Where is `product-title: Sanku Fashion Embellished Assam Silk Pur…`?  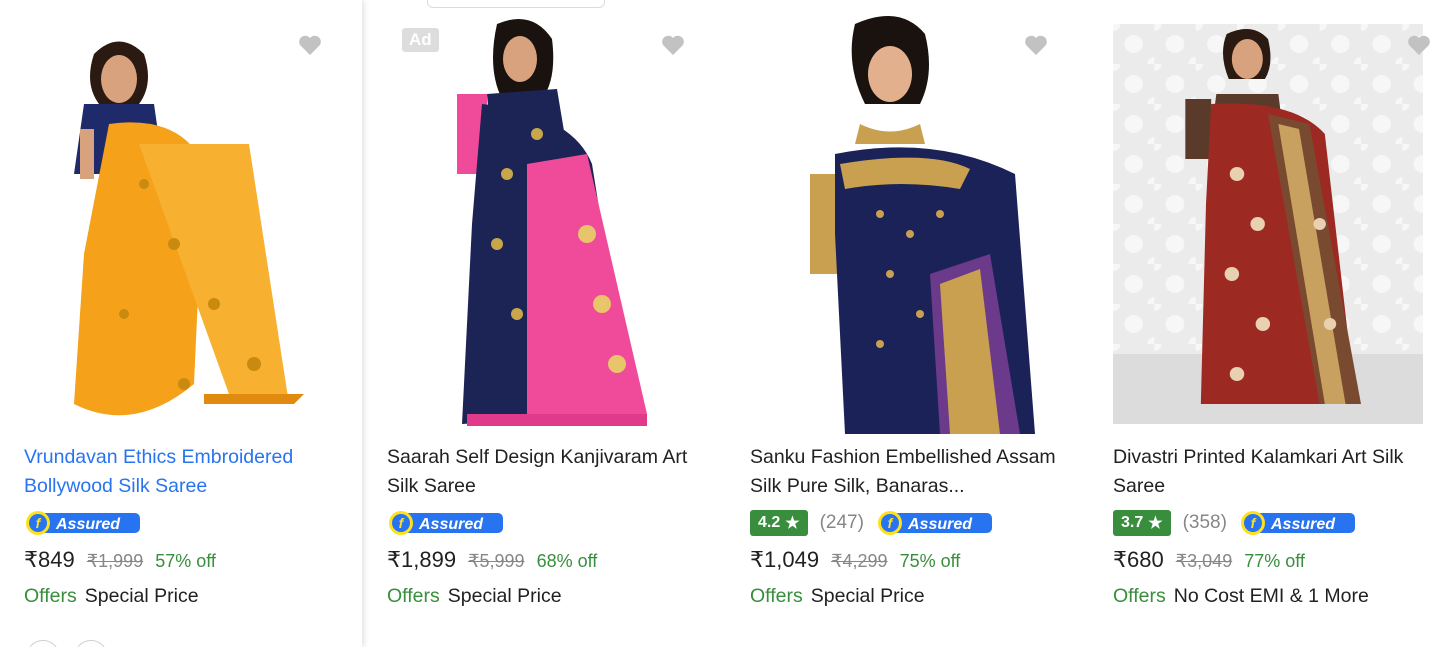
product-title: Sanku Fashion Embellished Assam Silk Pur… is located at coordinates (910, 472).